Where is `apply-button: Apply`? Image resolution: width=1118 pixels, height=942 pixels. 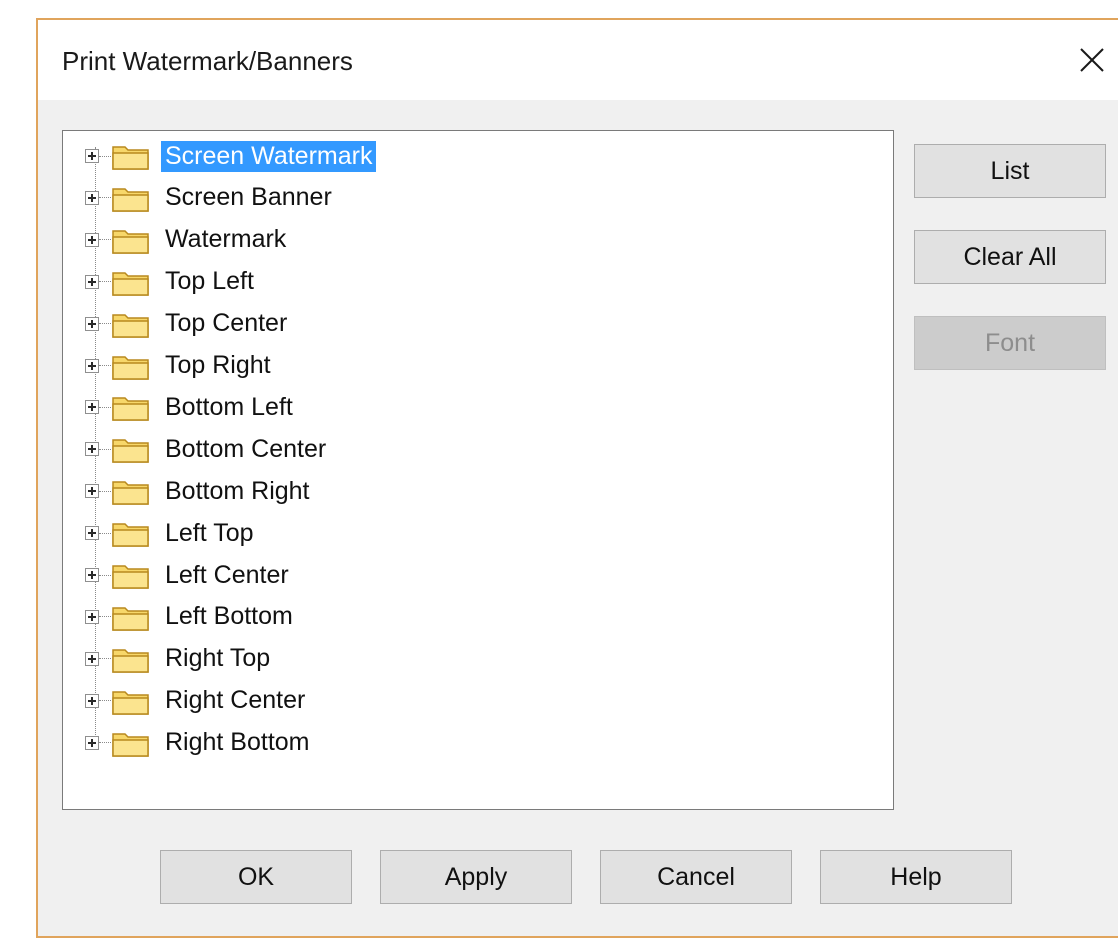 apply-button: Apply is located at coordinates (476, 877).